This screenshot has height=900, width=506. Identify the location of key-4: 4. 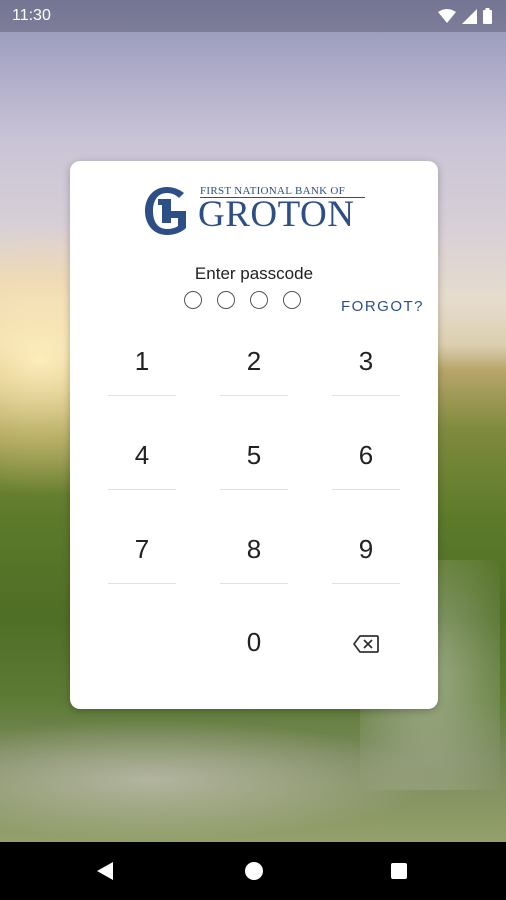
(142, 455).